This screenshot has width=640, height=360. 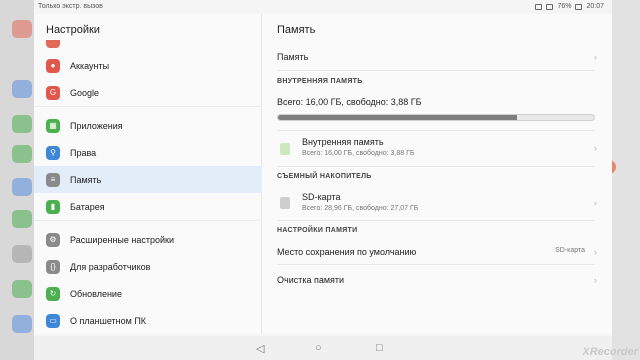 I want to click on menu-item-apps: ▦ Приложения, so click(x=148, y=125).